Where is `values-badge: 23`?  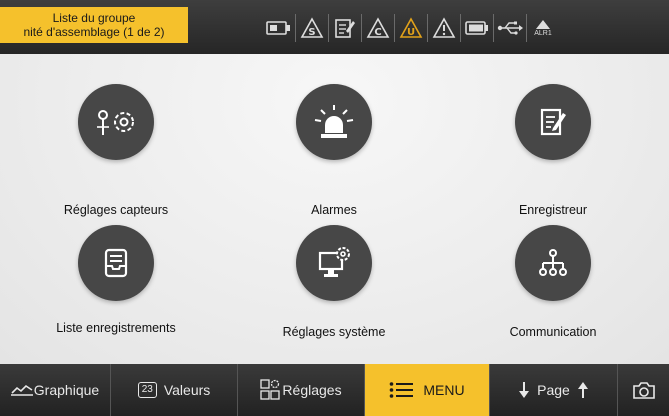
values-badge: 23 is located at coordinates (147, 389).